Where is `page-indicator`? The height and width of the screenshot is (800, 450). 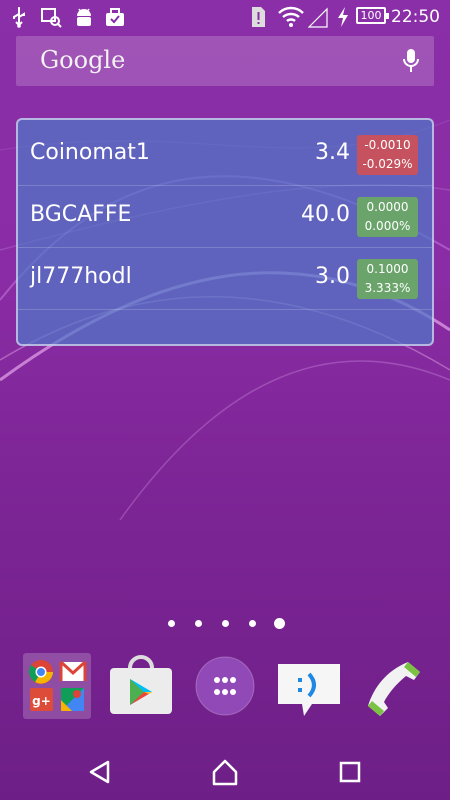
page-indicator is located at coordinates (225, 623).